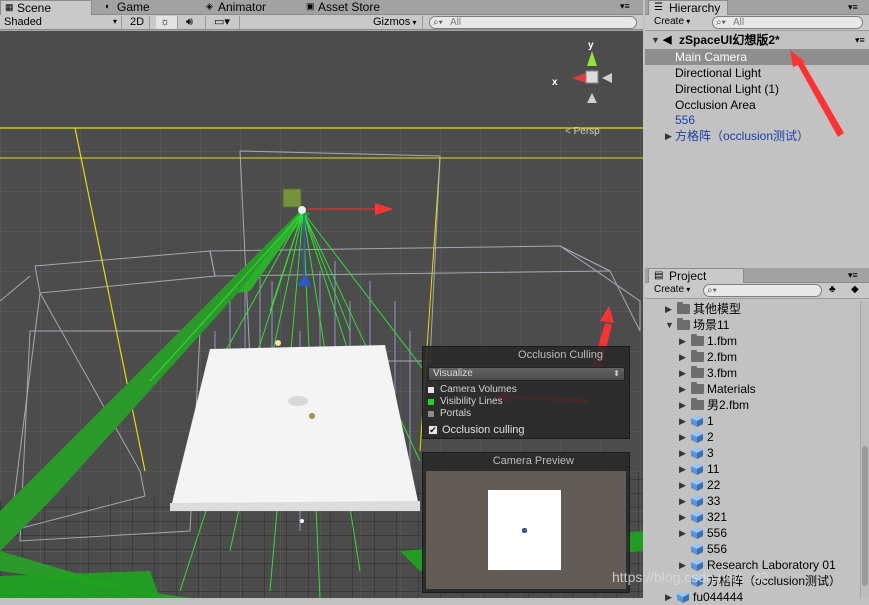 The image size is (869, 605). I want to click on gizmos-label: Gizmos, so click(392, 22).